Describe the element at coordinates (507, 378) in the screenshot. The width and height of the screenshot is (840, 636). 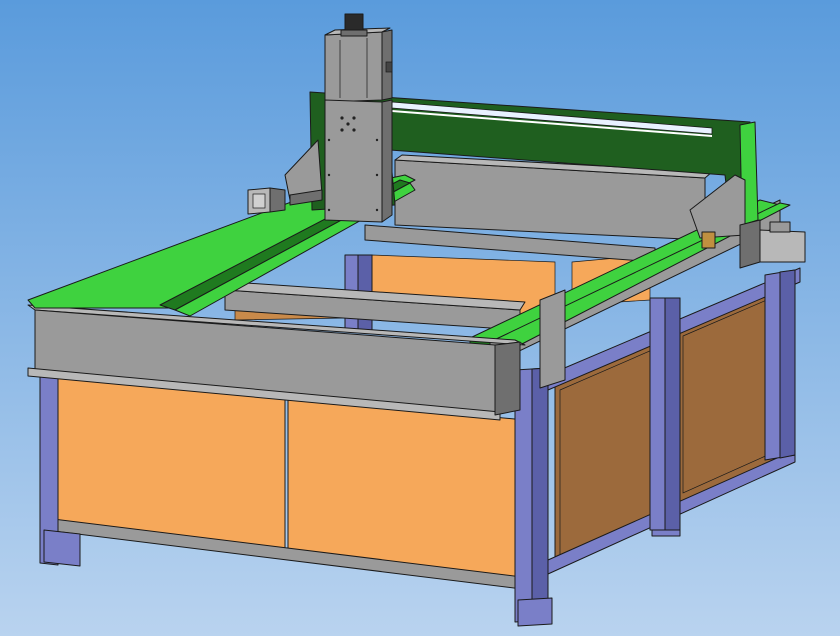
I see `front-i-beam-end` at that location.